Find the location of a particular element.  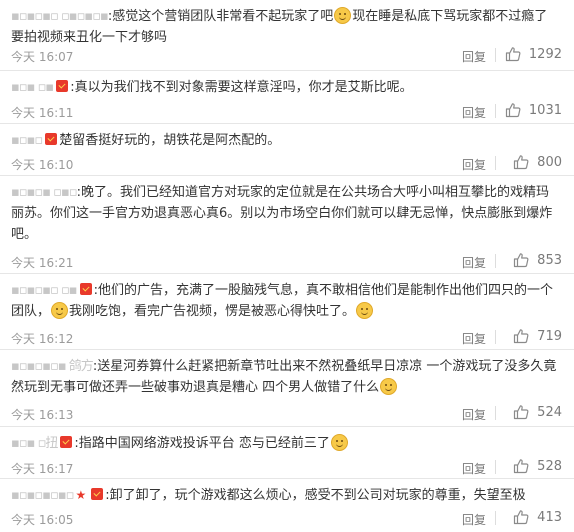

comment-body: :感觉这个营销团队非常看不起玩家了吧 is located at coordinates (220, 16).